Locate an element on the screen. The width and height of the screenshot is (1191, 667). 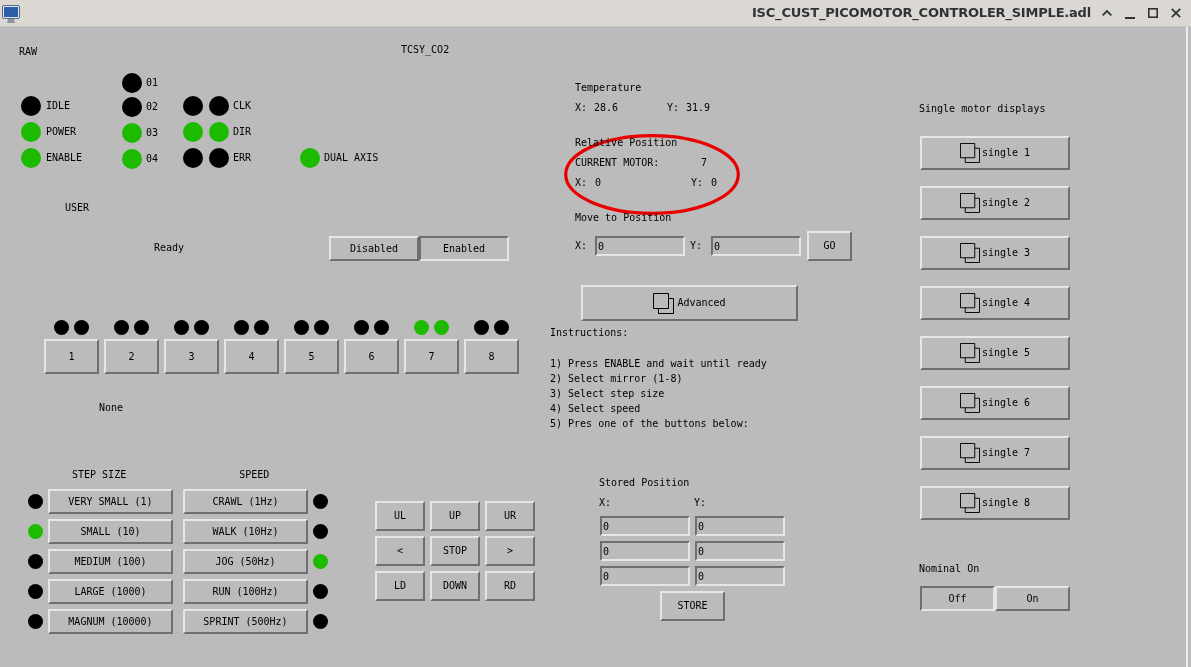
toggle-button: Off is located at coordinates (957, 598).